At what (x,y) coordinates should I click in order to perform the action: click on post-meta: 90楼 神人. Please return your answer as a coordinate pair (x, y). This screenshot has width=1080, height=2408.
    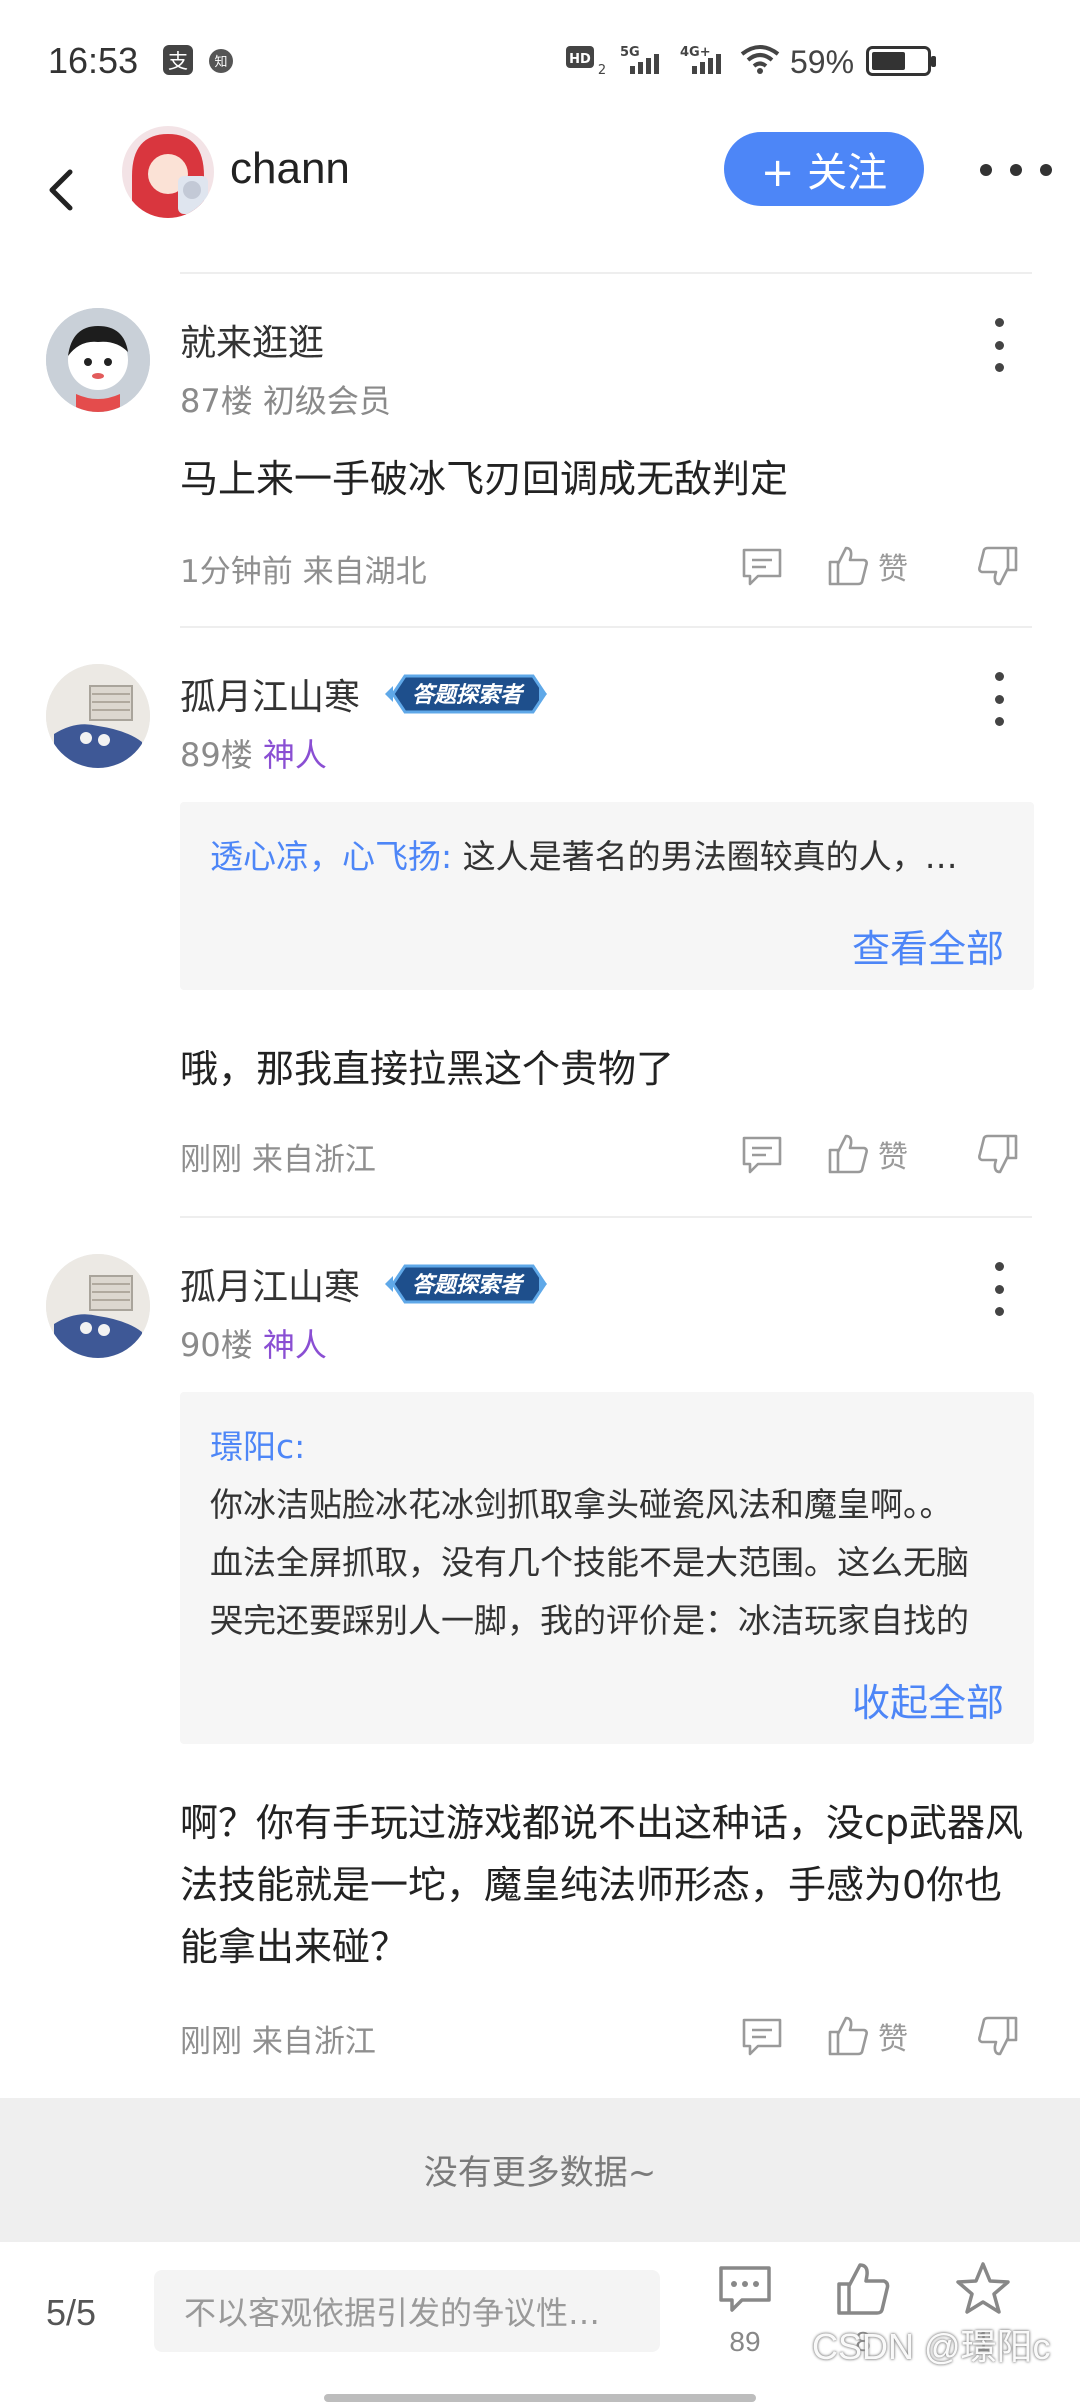
    Looking at the image, I should click on (253, 1343).